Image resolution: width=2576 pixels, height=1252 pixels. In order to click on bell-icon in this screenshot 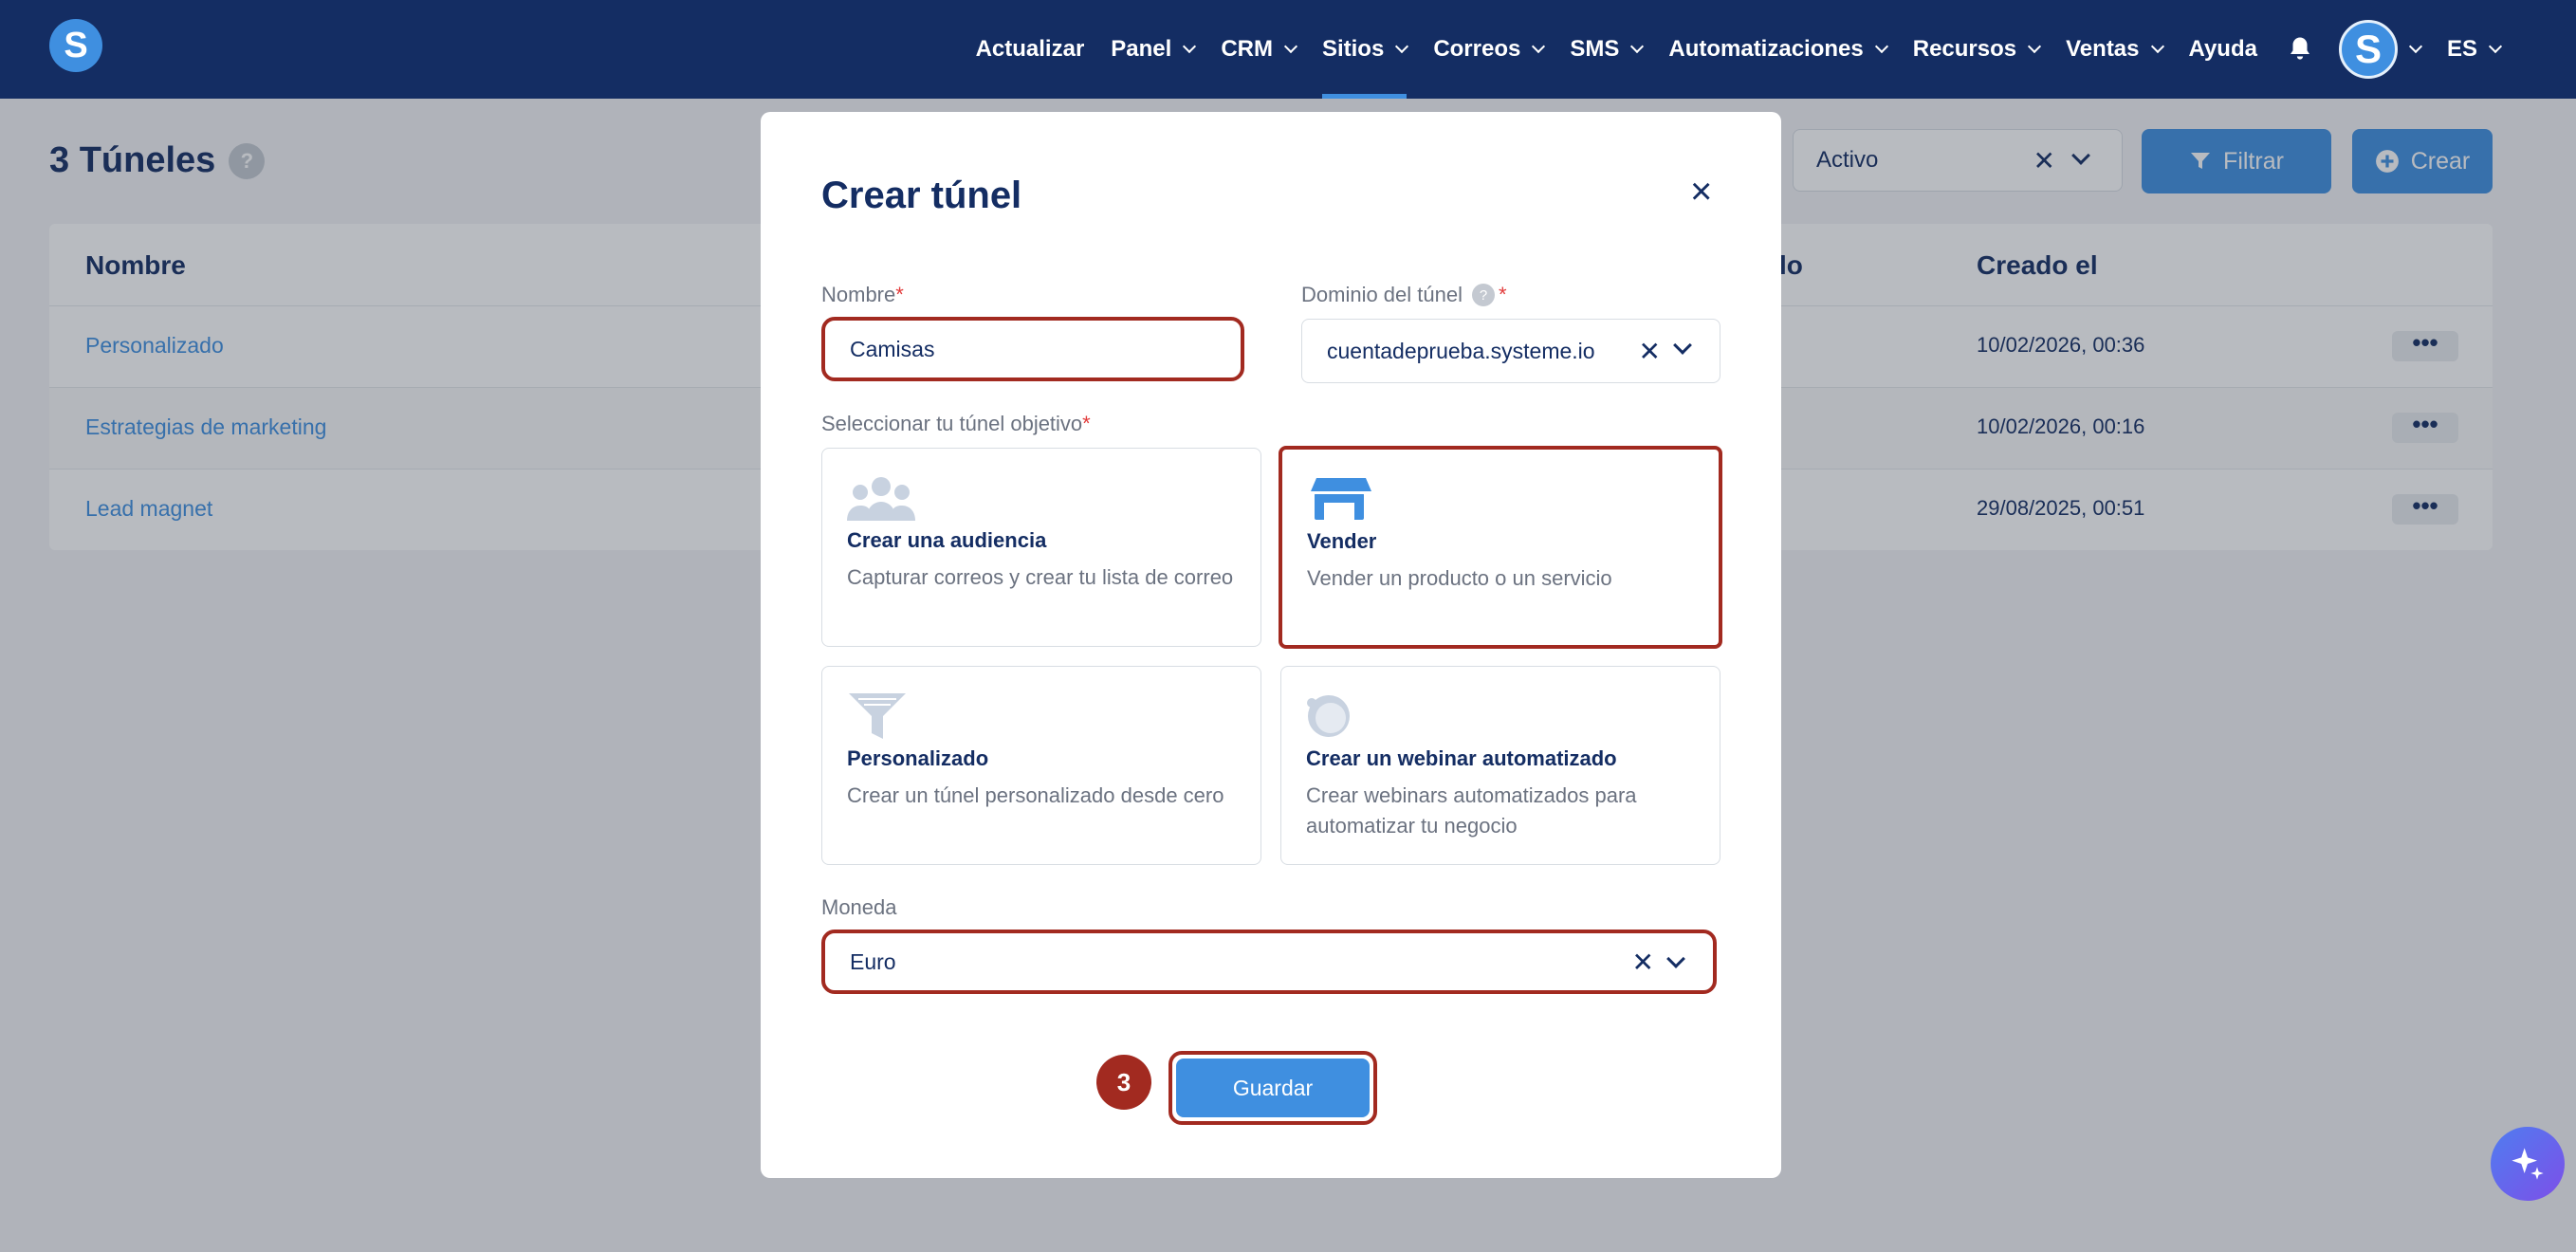, I will do `click(2300, 49)`.